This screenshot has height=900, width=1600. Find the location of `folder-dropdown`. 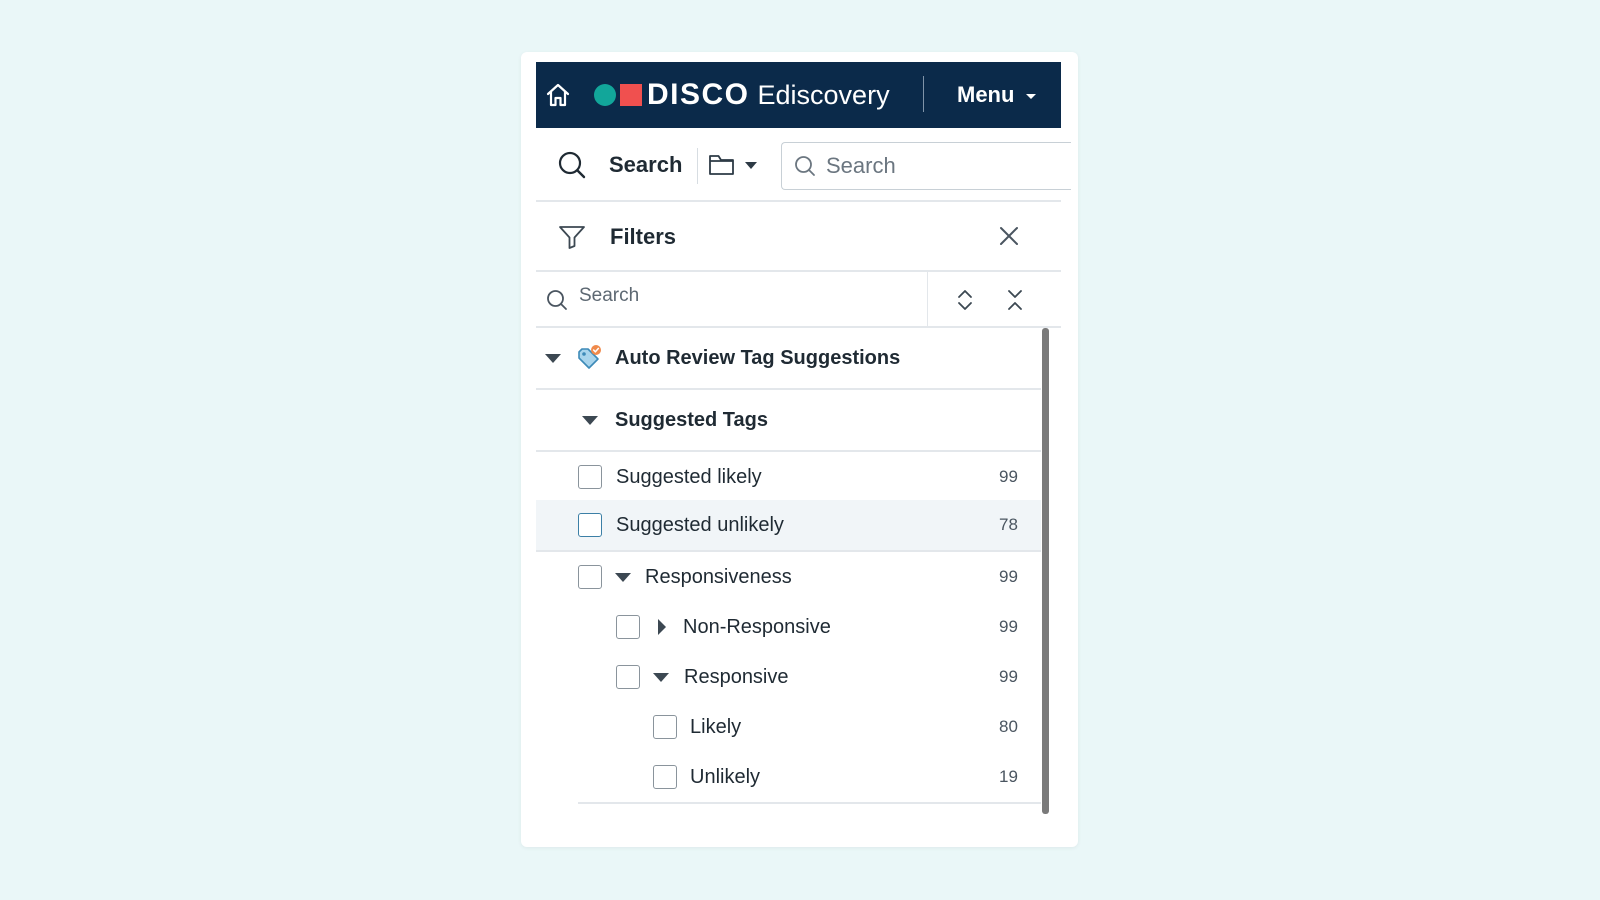

folder-dropdown is located at coordinates (732, 165).